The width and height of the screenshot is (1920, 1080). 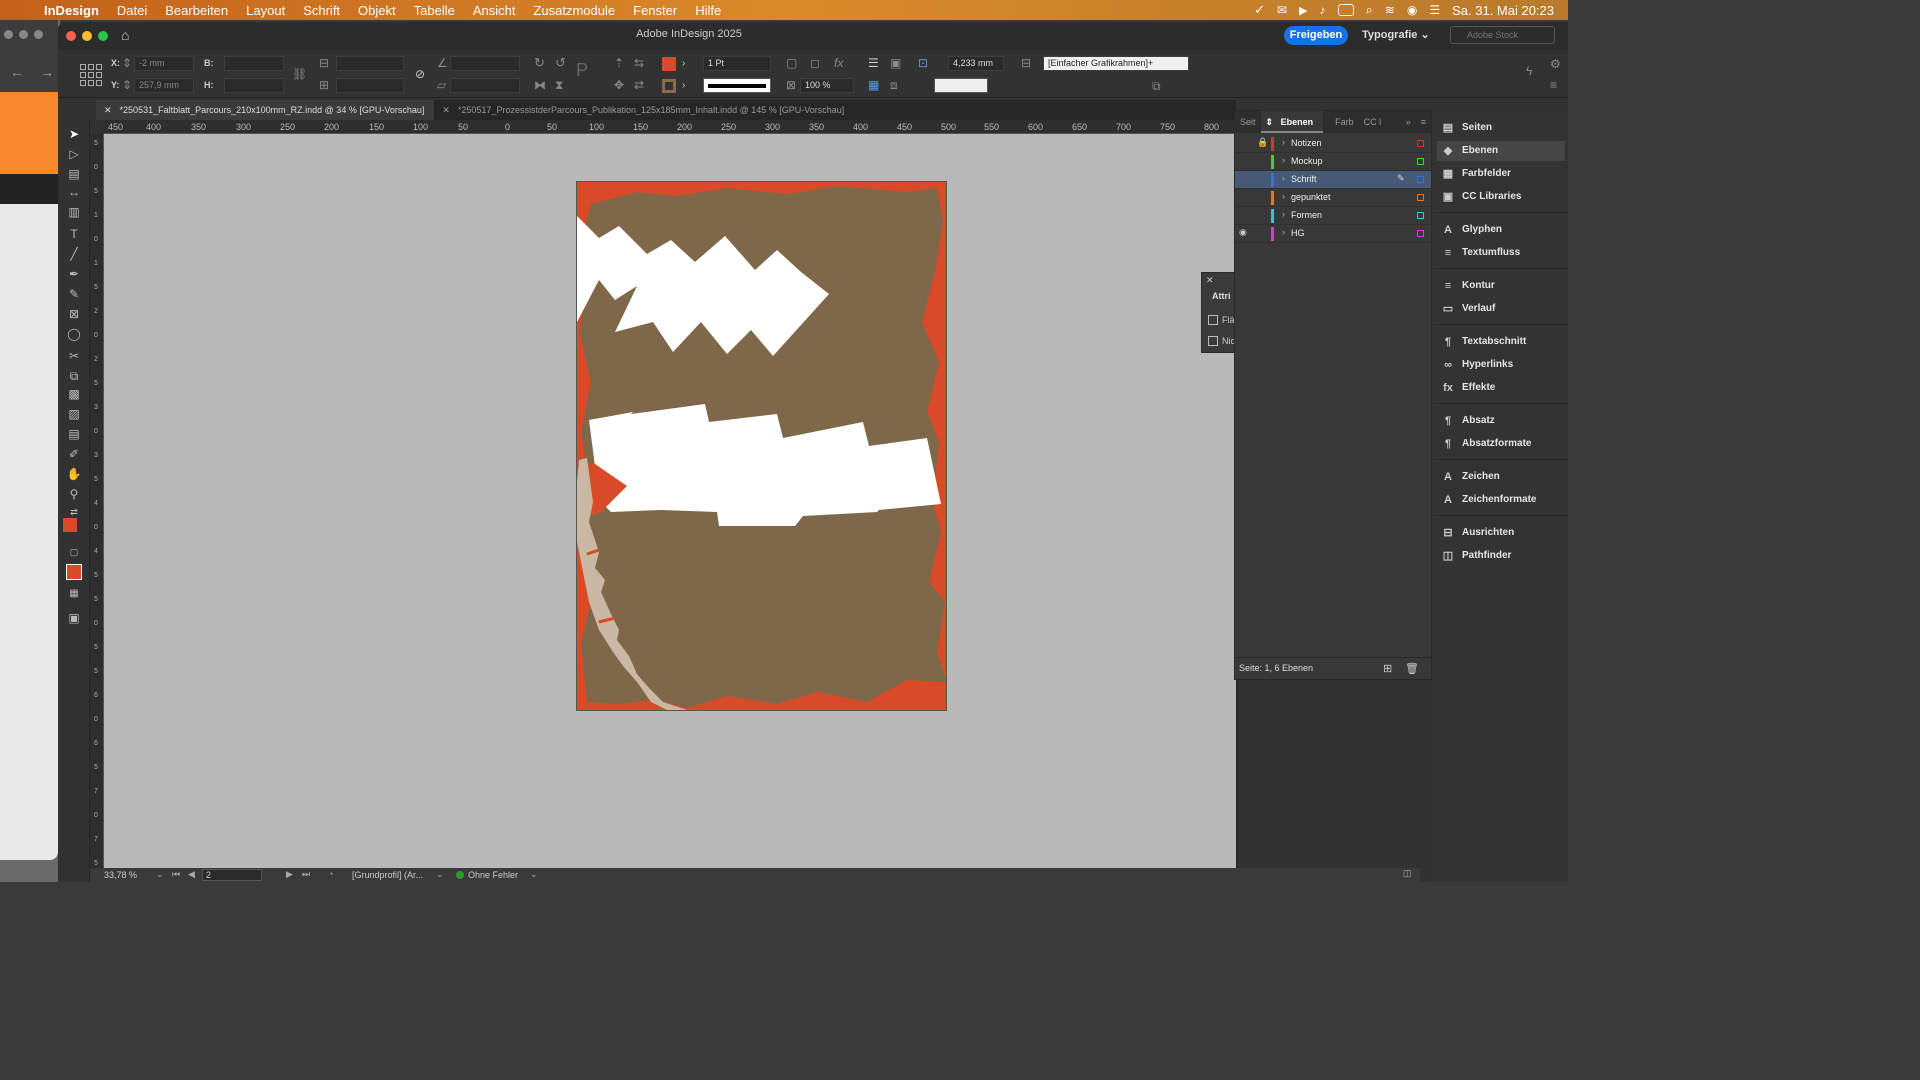 What do you see at coordinates (1501, 286) in the screenshot?
I see `panel-kontur: ≡ Kontur` at bounding box center [1501, 286].